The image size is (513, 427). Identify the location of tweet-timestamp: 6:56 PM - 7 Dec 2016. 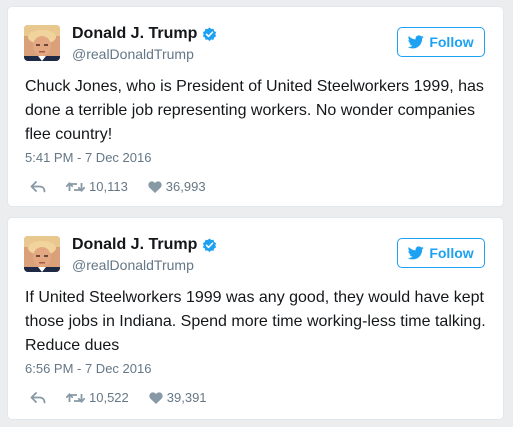
(88, 368).